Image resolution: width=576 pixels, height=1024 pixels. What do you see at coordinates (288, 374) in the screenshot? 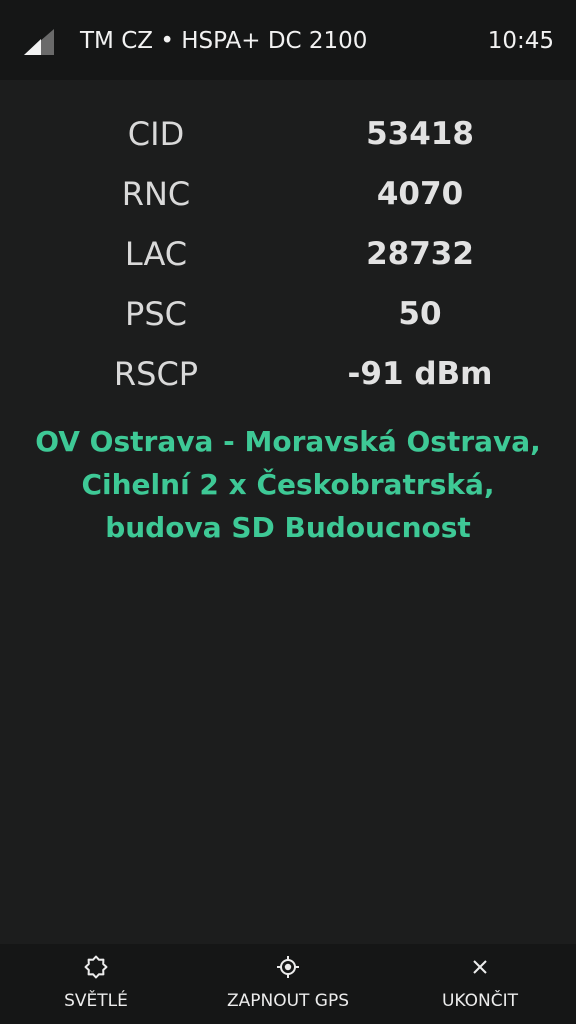
I see `info-row-rscp: RSCP -91 dBm` at bounding box center [288, 374].